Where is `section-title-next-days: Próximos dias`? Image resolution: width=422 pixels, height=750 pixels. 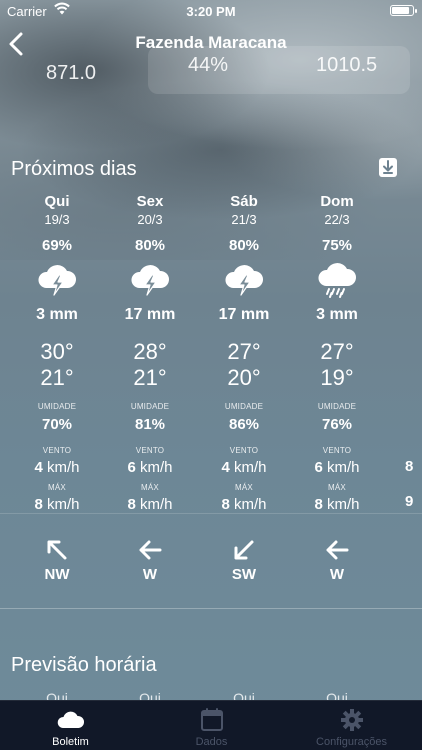 section-title-next-days: Próximos dias is located at coordinates (74, 169).